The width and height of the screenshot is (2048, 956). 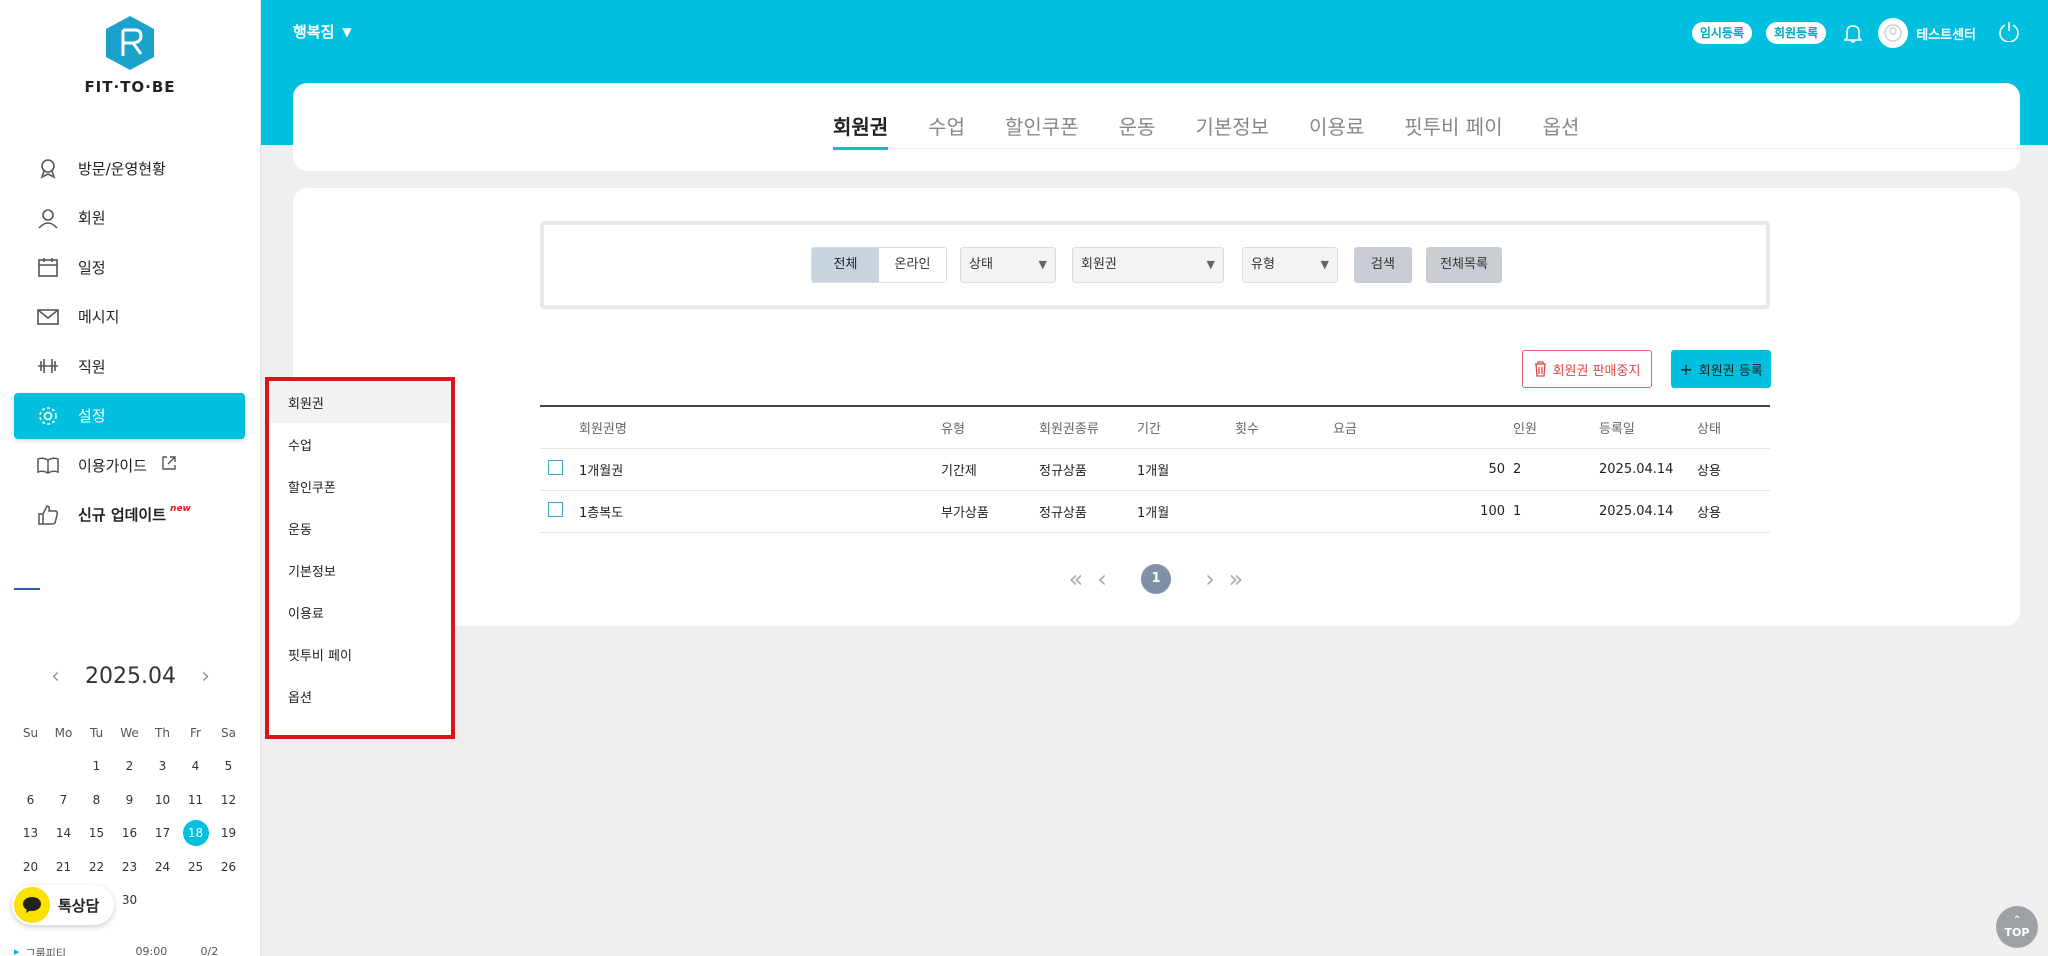 I want to click on calendar-day: 30, so click(x=129, y=900).